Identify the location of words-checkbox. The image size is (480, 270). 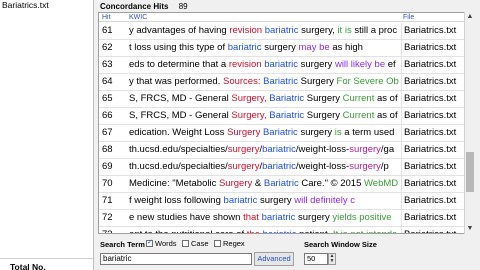
(149, 242).